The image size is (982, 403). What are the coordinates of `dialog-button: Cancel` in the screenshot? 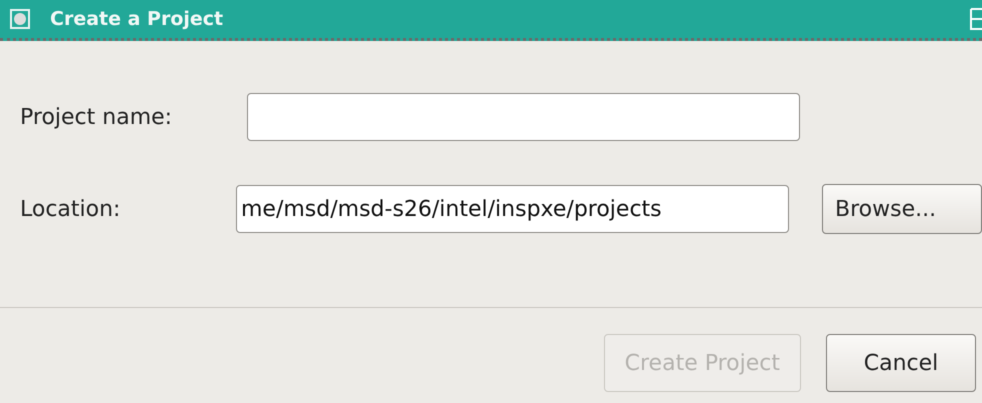 It's located at (901, 363).